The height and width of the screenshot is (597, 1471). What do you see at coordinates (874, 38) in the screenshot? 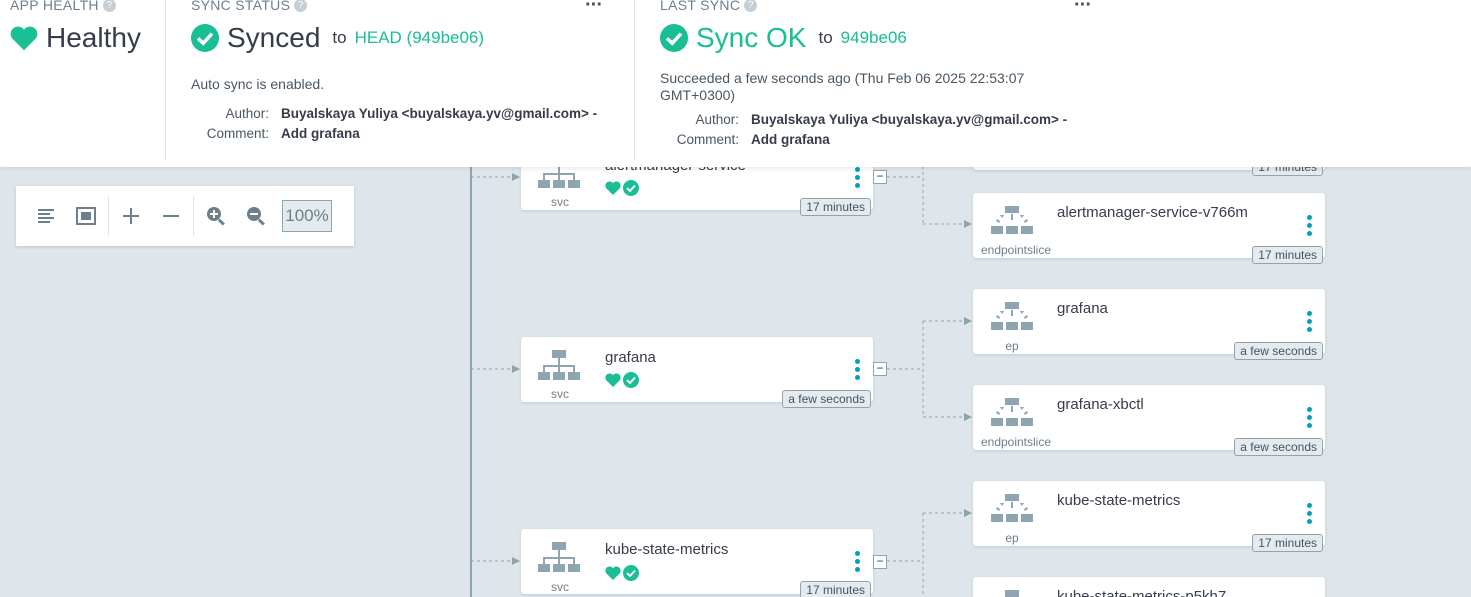
I see `revision-link: 949be06` at bounding box center [874, 38].